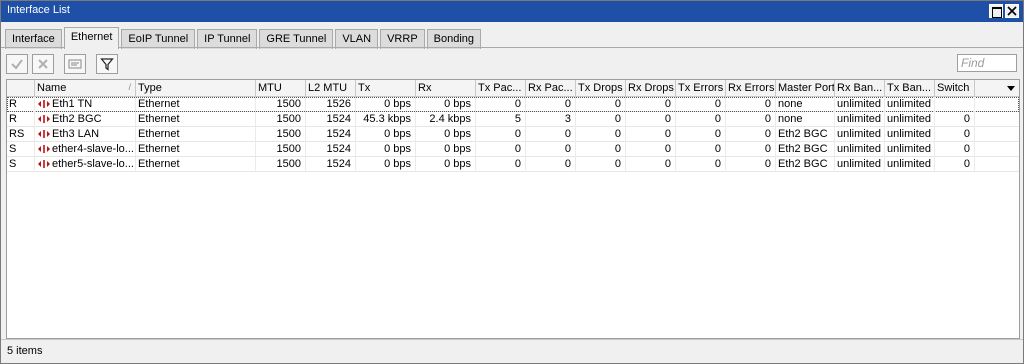 The image size is (1024, 364). What do you see at coordinates (751, 88) in the screenshot?
I see `column-header-rx-errors: Rx Errors` at bounding box center [751, 88].